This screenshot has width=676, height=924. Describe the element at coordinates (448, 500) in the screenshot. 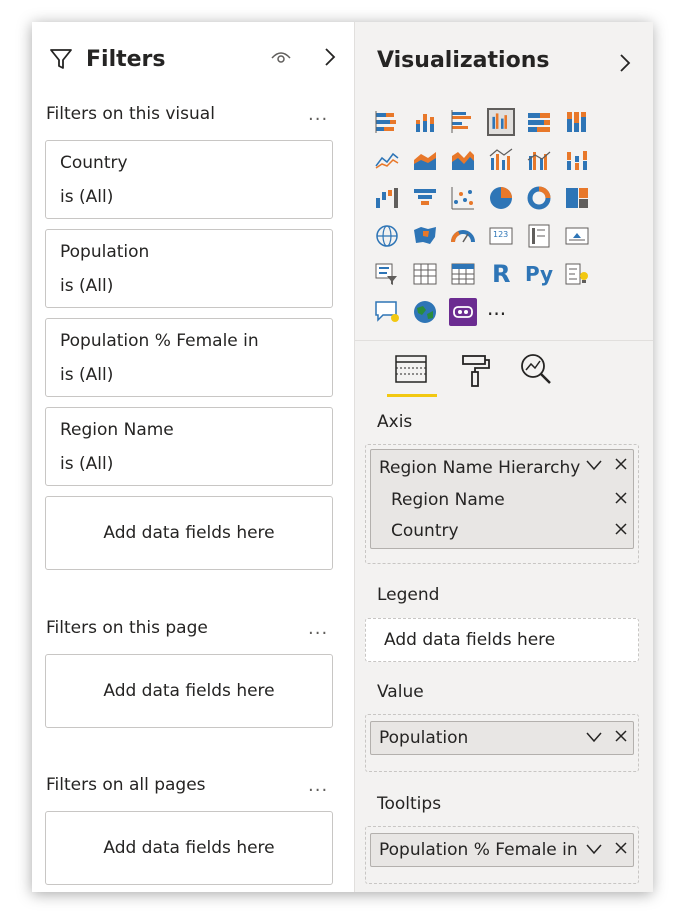

I see `axis-item-region-name: Region Name` at that location.